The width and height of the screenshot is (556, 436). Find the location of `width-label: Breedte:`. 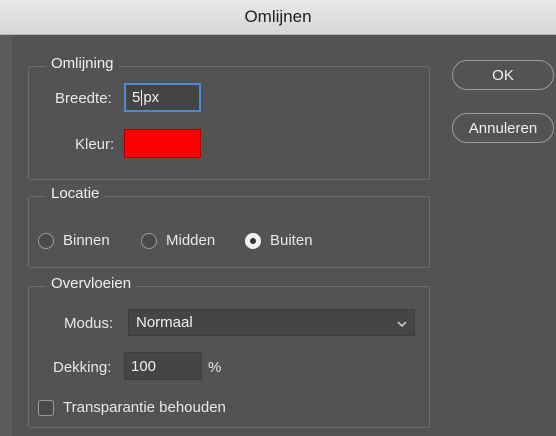

width-label: Breedte: is located at coordinates (83, 98).